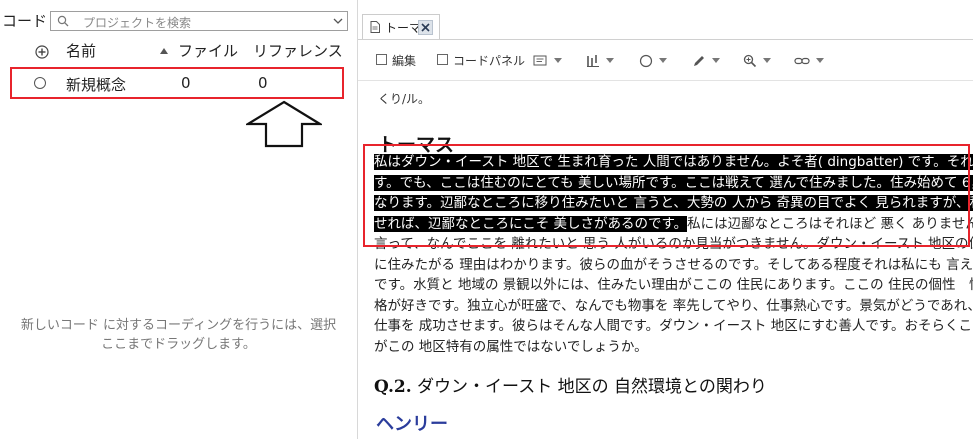 The width and height of the screenshot is (973, 439). Describe the element at coordinates (750, 61) in the screenshot. I see `zoom-icon` at that location.